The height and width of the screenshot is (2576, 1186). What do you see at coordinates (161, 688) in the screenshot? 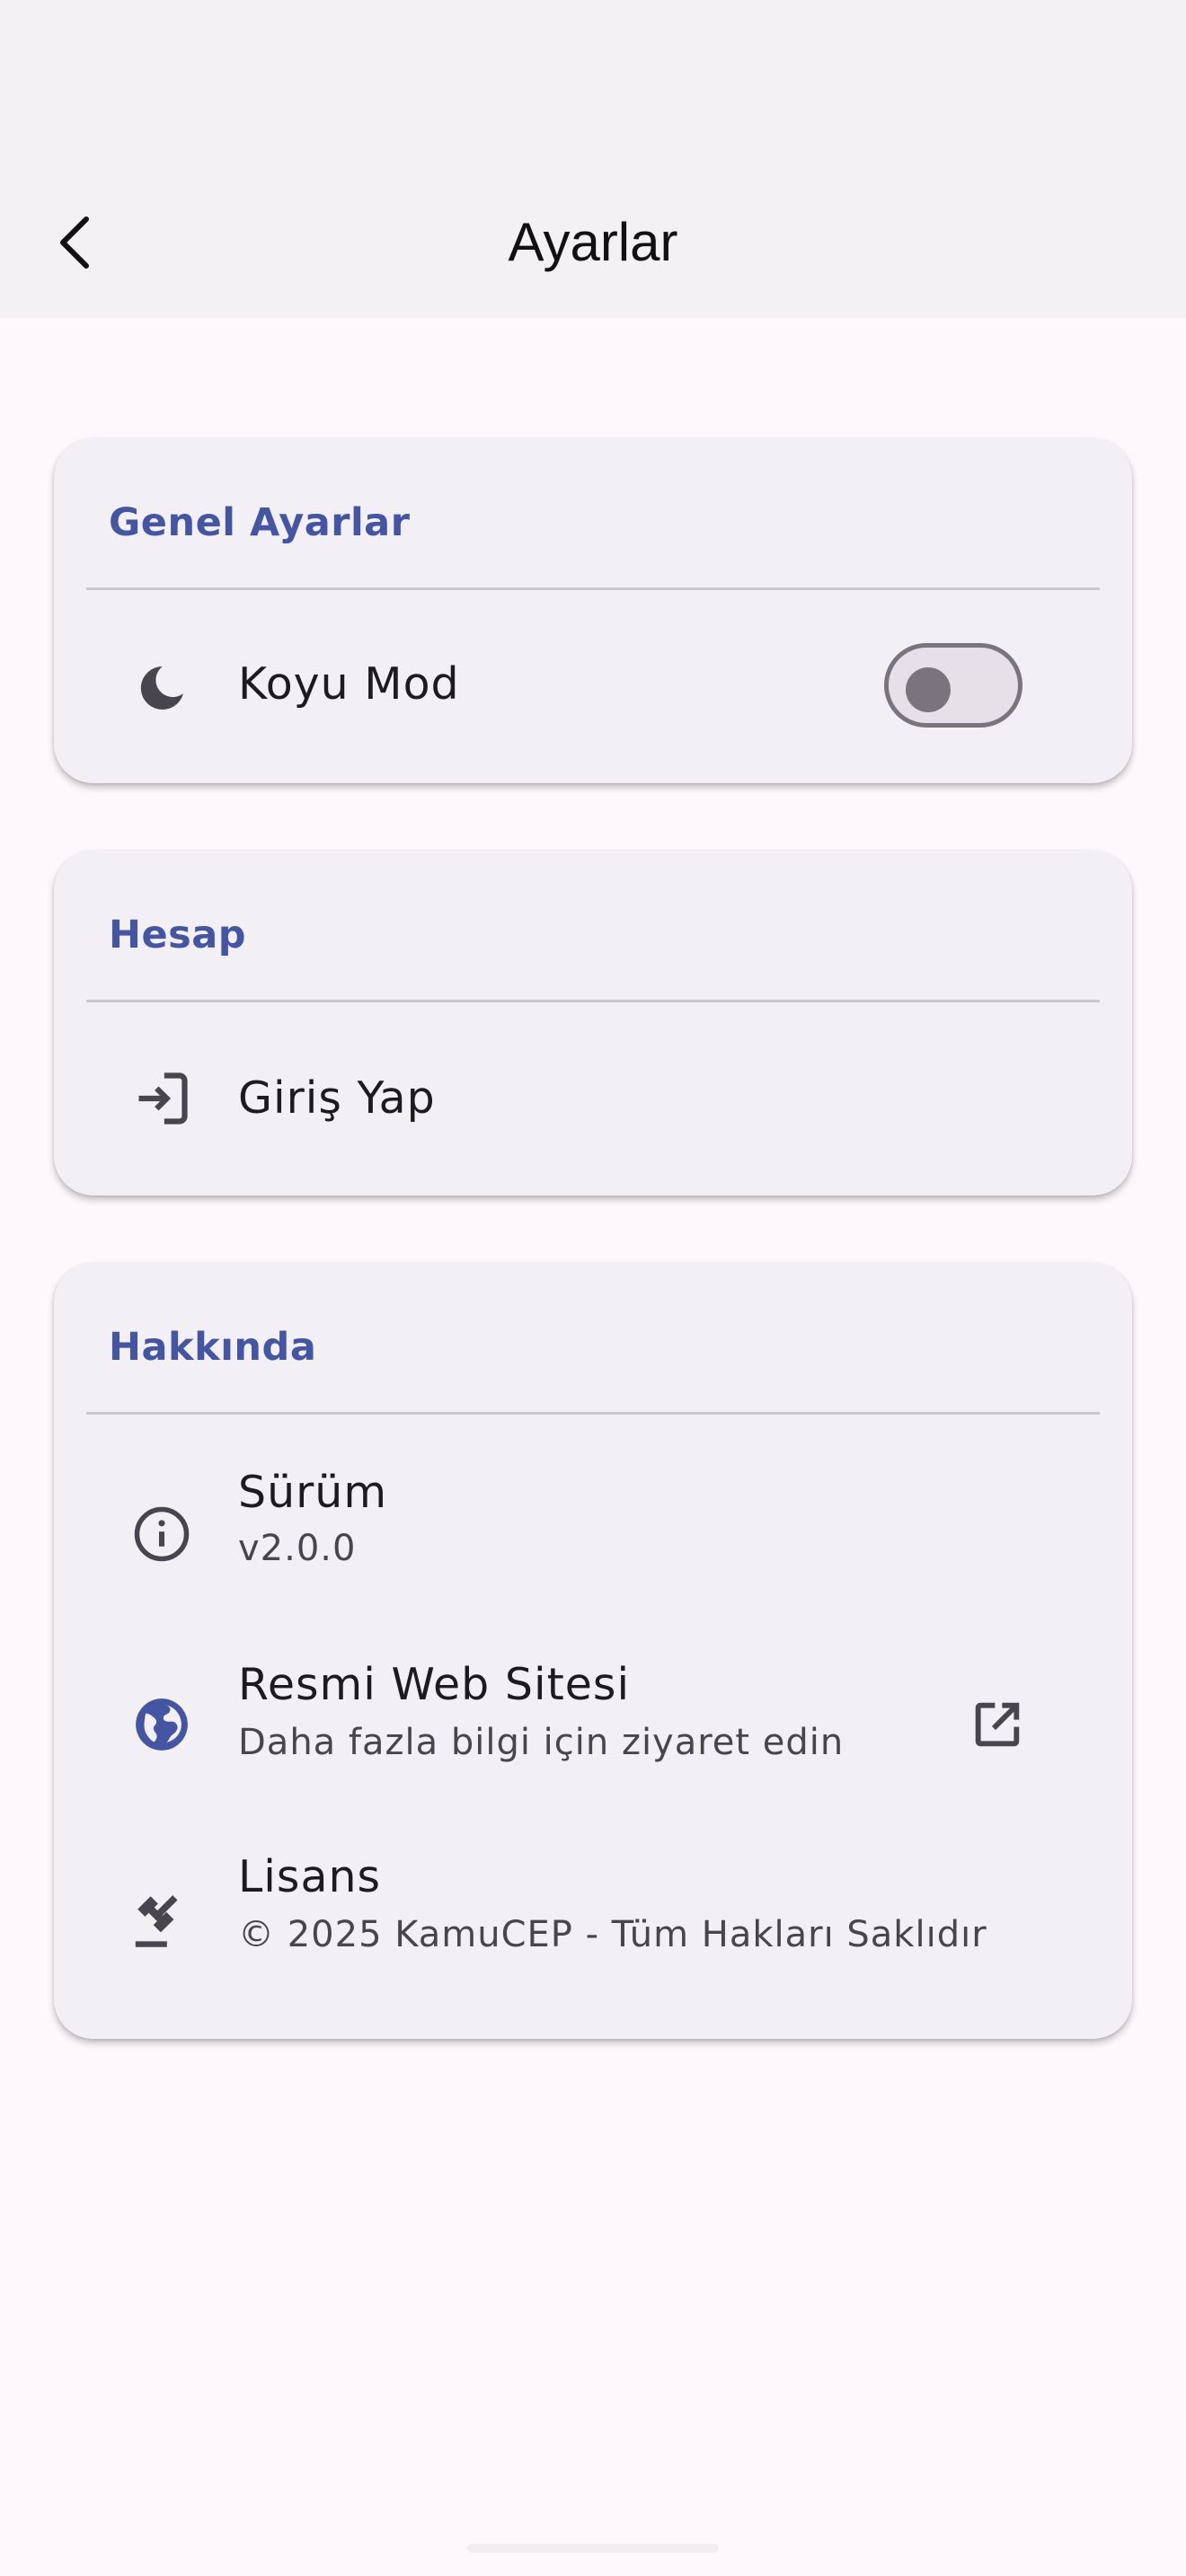
I see `moon-icon` at bounding box center [161, 688].